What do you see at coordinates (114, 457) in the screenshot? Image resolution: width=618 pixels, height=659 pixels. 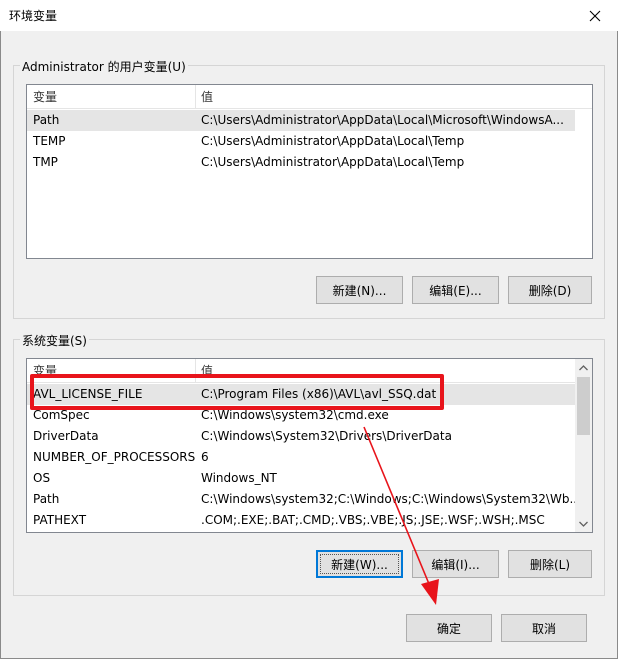 I see `variable-name: NUMBER_OF_PROCESSORS` at bounding box center [114, 457].